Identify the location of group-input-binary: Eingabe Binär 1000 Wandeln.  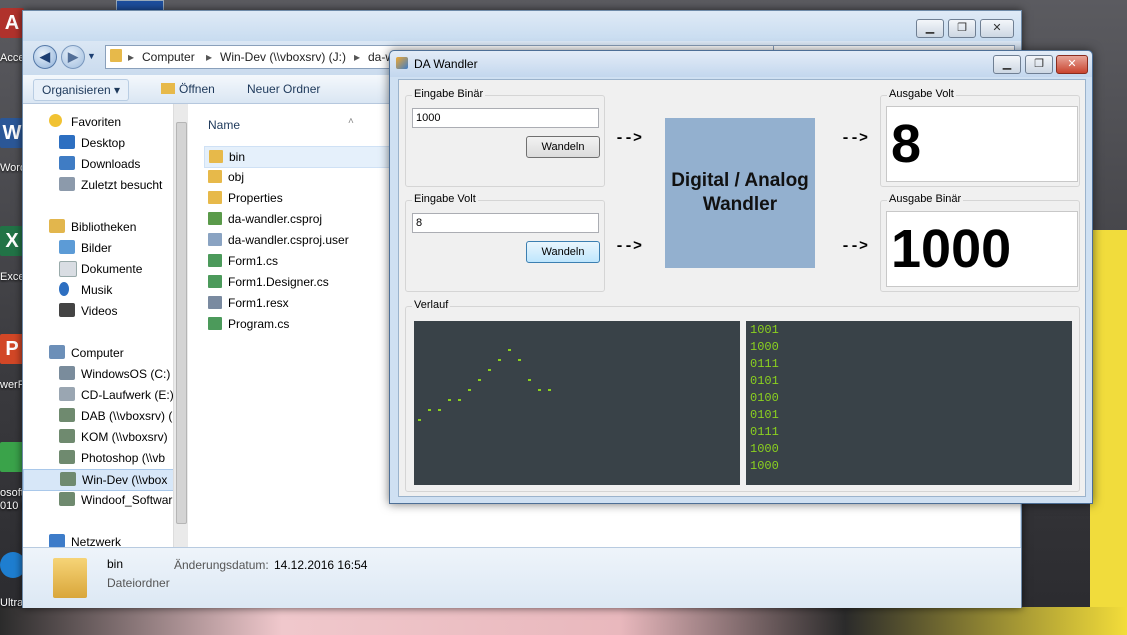
(505, 137).